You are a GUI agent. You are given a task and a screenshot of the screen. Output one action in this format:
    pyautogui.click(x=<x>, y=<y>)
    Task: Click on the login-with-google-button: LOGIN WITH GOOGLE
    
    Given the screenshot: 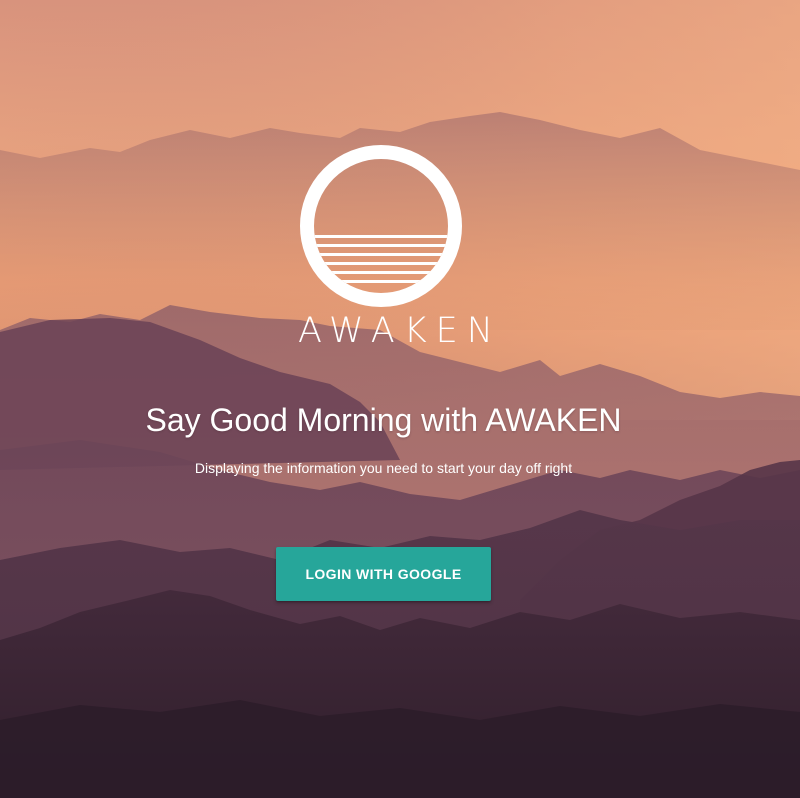 What is the action you would take?
    pyautogui.click(x=383, y=574)
    